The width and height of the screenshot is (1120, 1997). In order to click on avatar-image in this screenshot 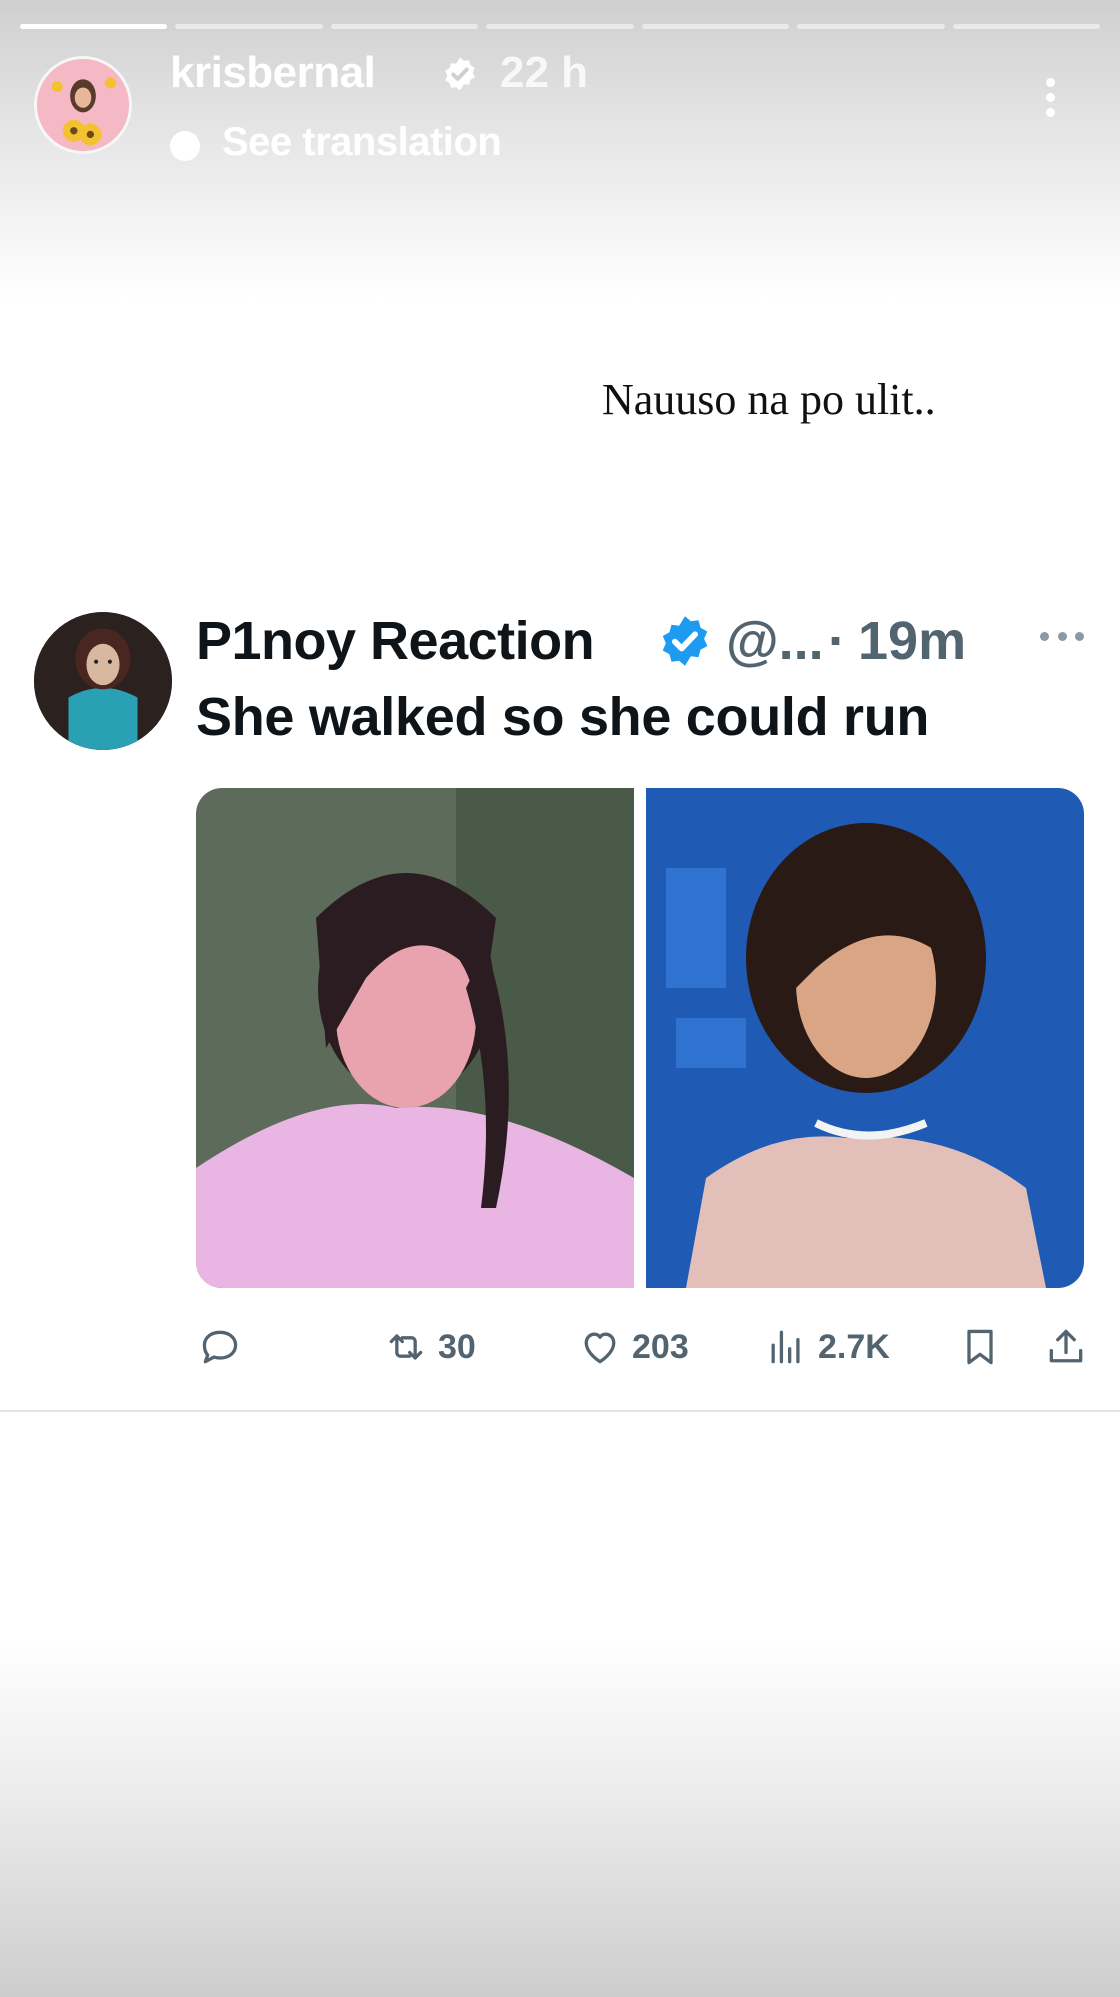, I will do `click(83, 105)`.